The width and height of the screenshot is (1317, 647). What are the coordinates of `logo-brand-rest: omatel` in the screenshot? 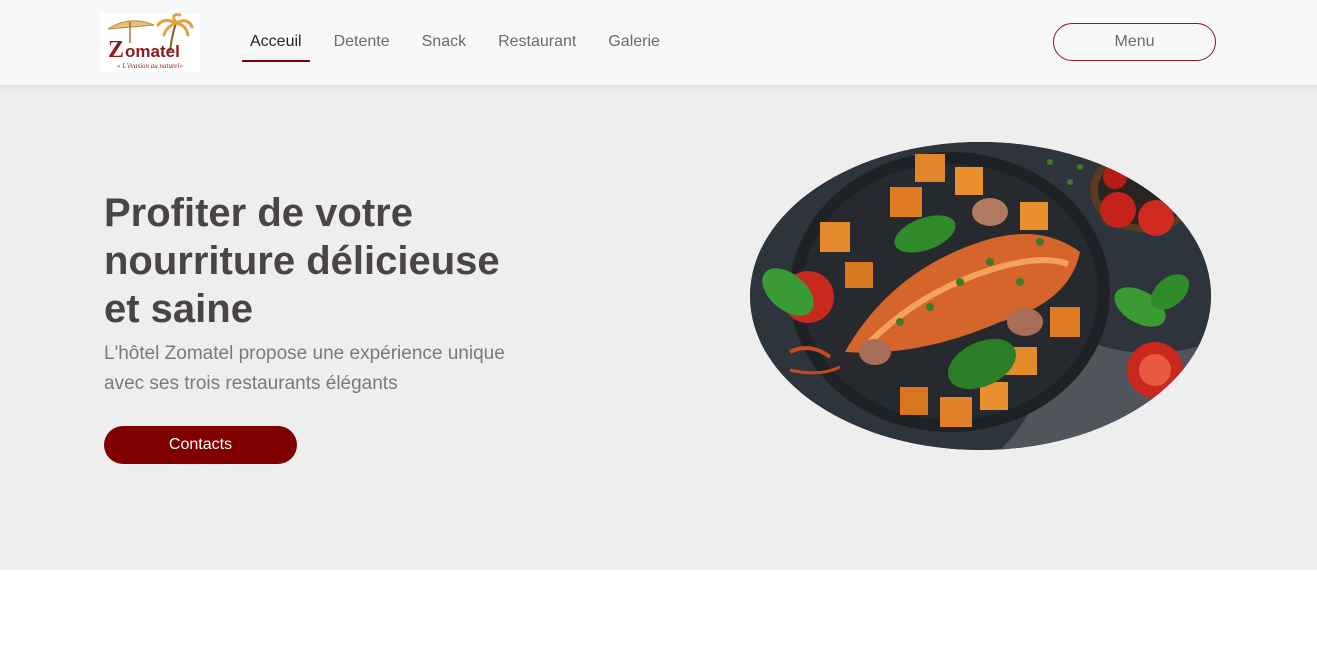 It's located at (152, 51).